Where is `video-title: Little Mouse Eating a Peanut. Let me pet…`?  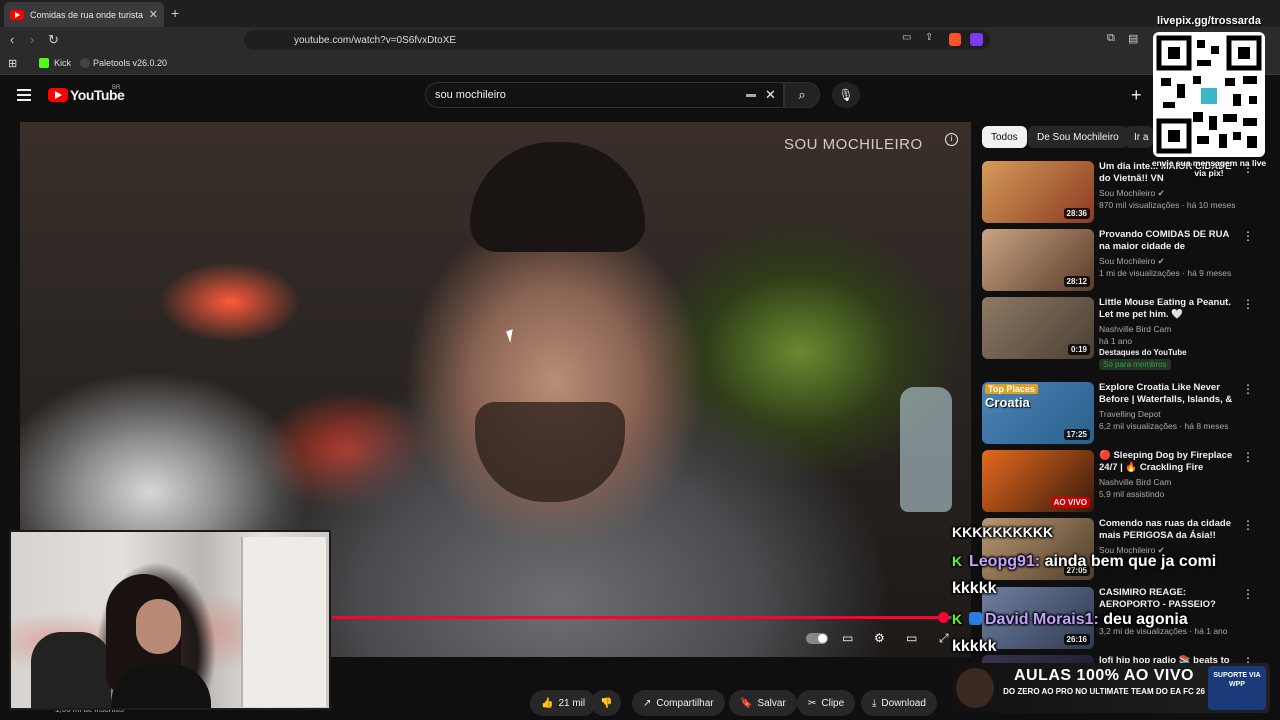
video-title: Little Mouse Eating a Peanut. Let me pet… is located at coordinates (1166, 309).